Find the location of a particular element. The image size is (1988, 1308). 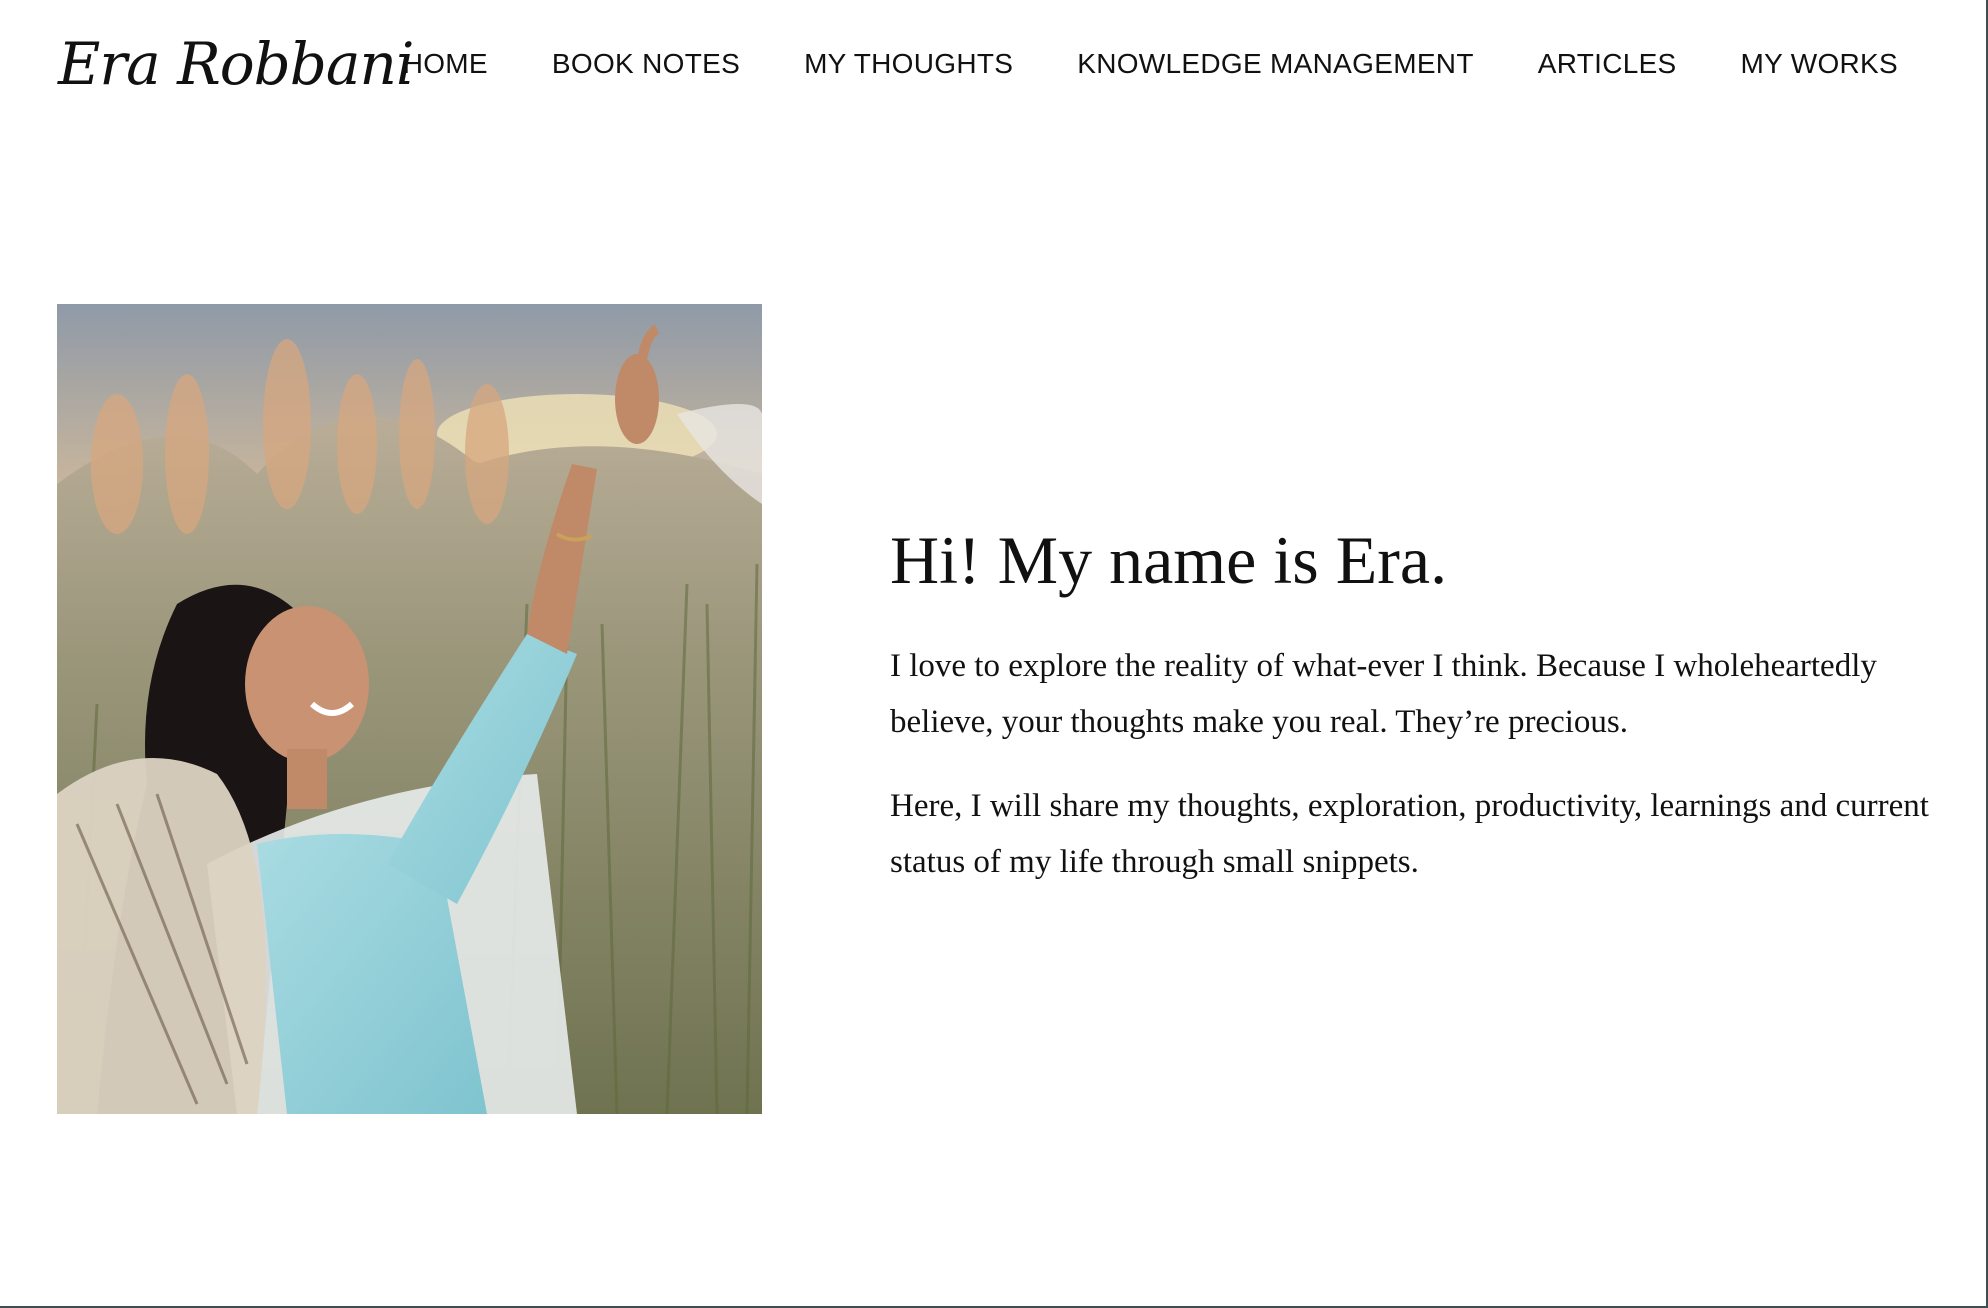

nav-home: HOME is located at coordinates (445, 64).